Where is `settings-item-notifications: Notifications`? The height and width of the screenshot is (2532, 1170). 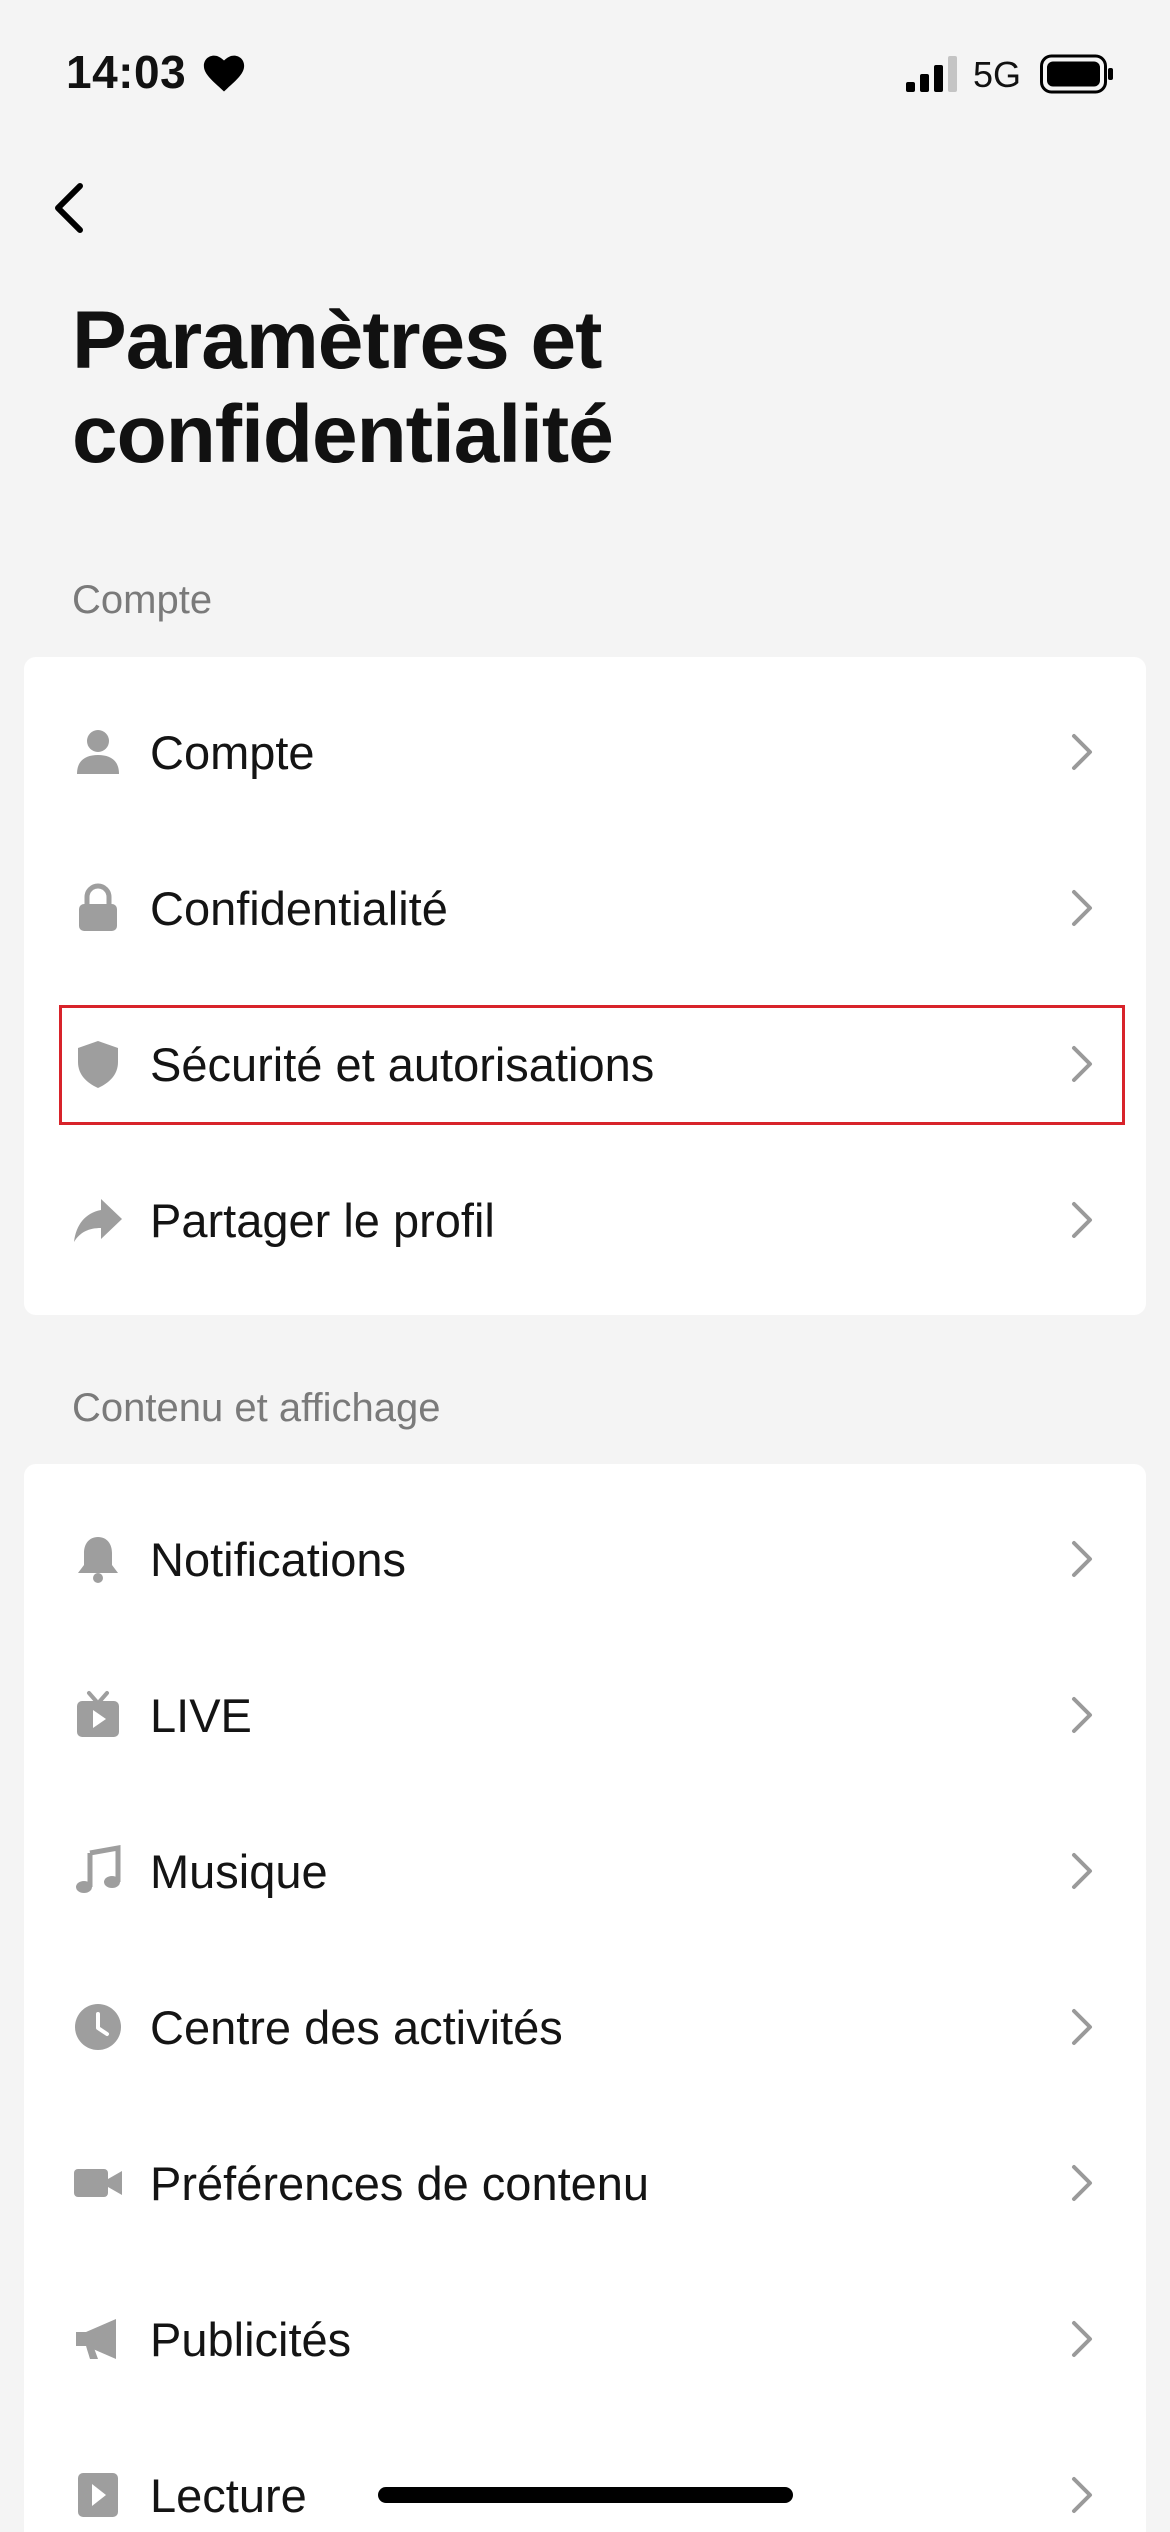 settings-item-notifications: Notifications is located at coordinates (585, 1559).